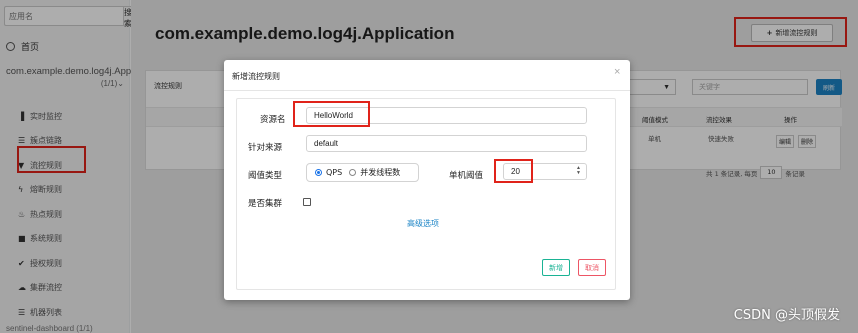 This screenshot has width=858, height=333. I want to click on close-icon: ×, so click(617, 72).